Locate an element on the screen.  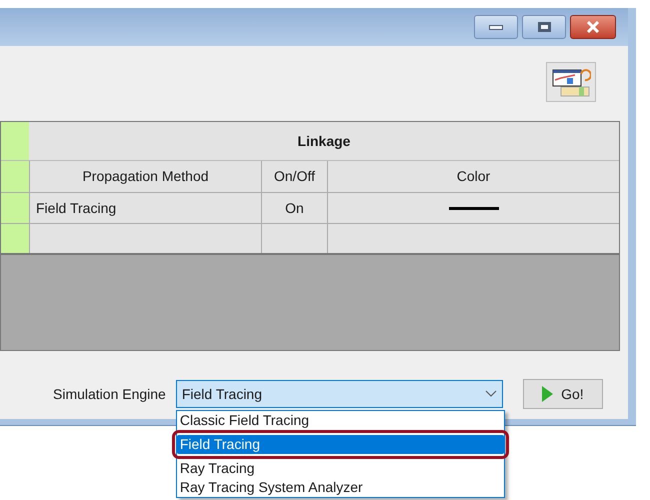
chevron-down-icon is located at coordinates (490, 394).